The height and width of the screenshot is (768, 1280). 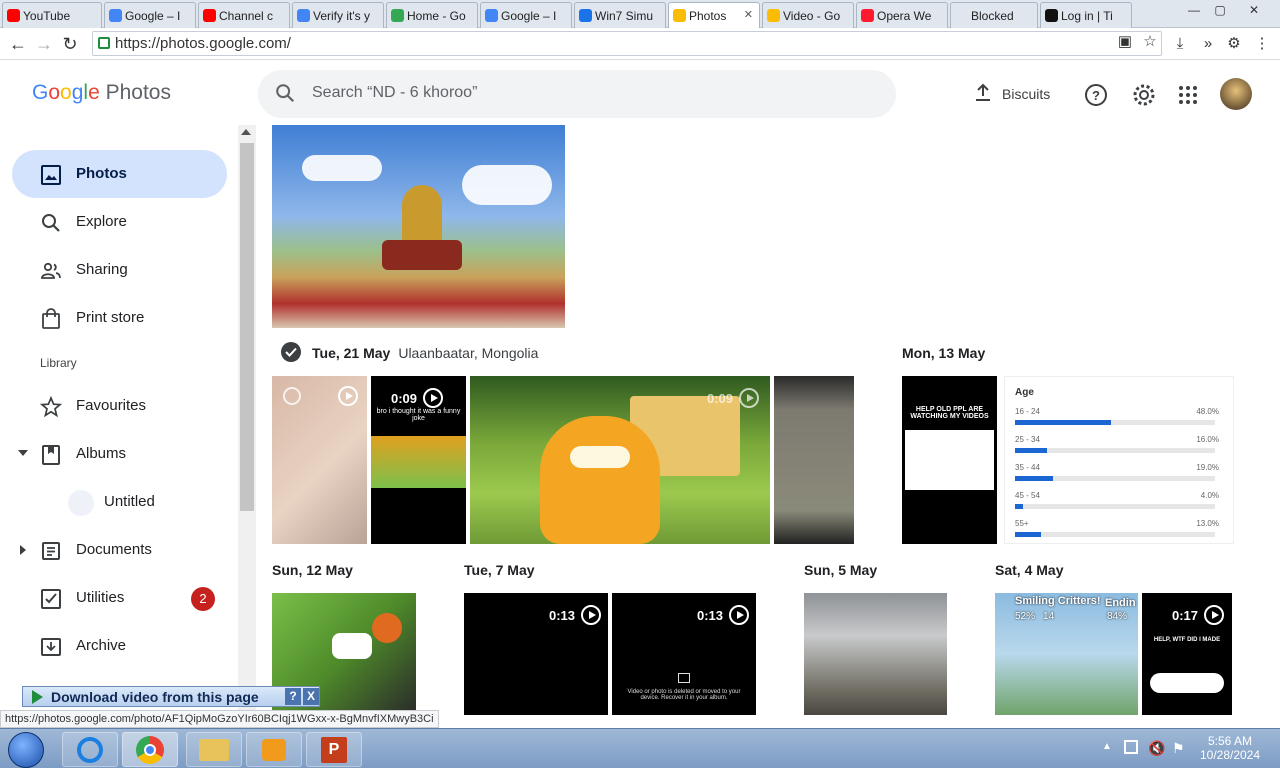 What do you see at coordinates (1178, 748) in the screenshot?
I see `tray-flag-icon: ⚑` at bounding box center [1178, 748].